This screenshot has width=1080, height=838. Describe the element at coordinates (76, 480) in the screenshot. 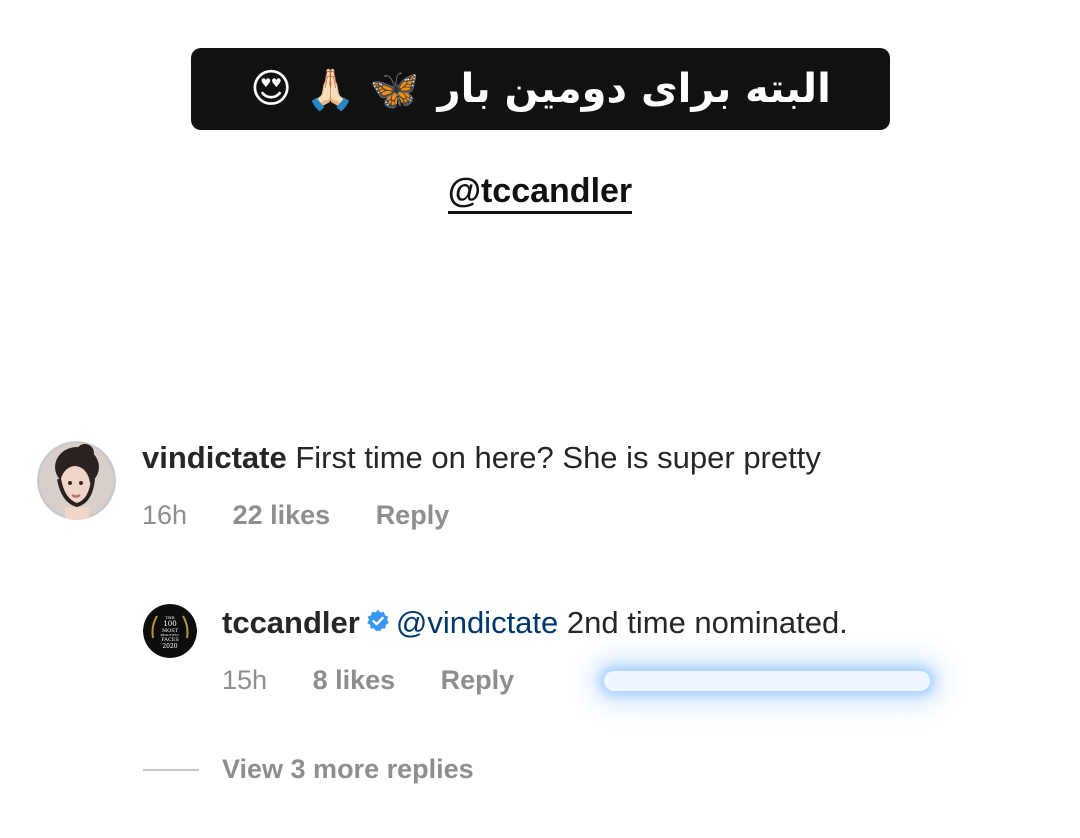

I see `avatar` at that location.